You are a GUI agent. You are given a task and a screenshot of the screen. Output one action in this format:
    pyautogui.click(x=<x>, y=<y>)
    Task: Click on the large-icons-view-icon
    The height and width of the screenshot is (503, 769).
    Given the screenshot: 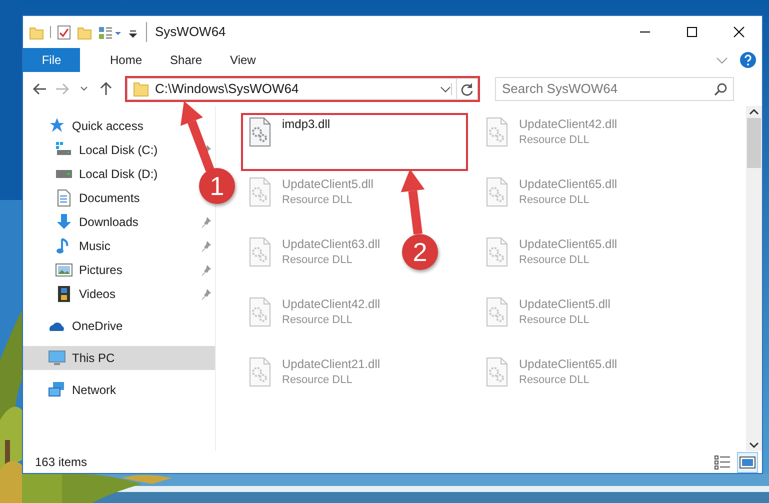 What is the action you would take?
    pyautogui.click(x=747, y=462)
    